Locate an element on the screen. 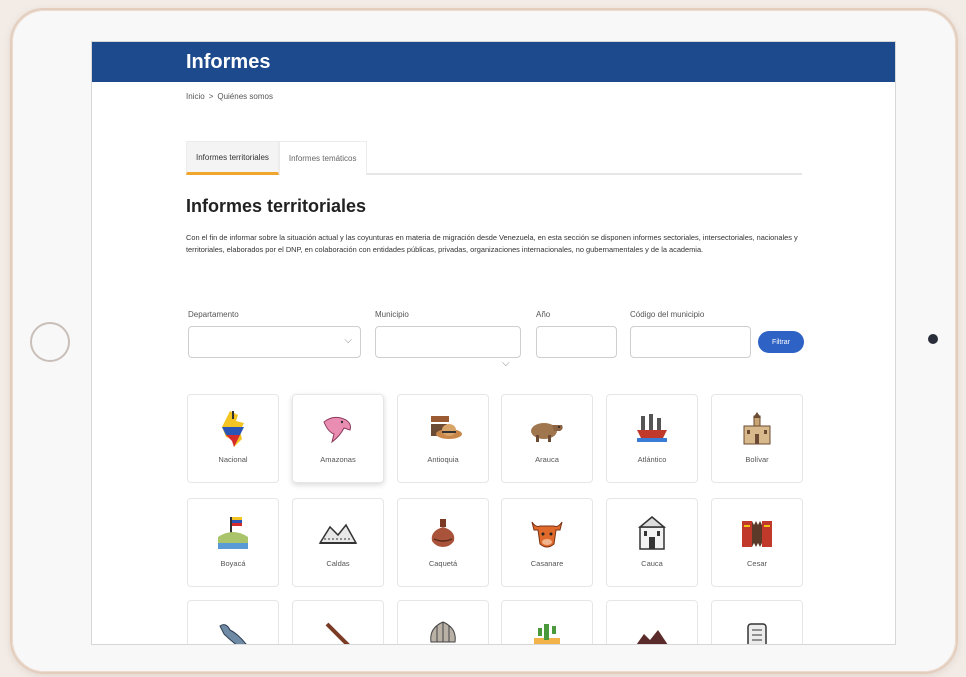  card-antioquia: Antioquia is located at coordinates (443, 438).